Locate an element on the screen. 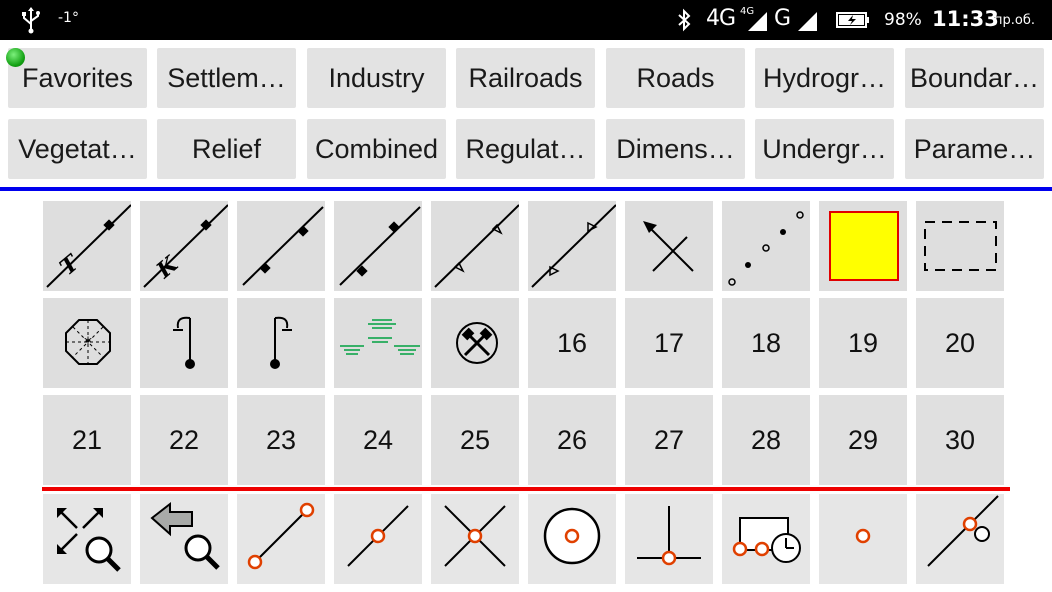 The width and height of the screenshot is (1052, 592). grid-cell-19: 19 is located at coordinates (863, 343).